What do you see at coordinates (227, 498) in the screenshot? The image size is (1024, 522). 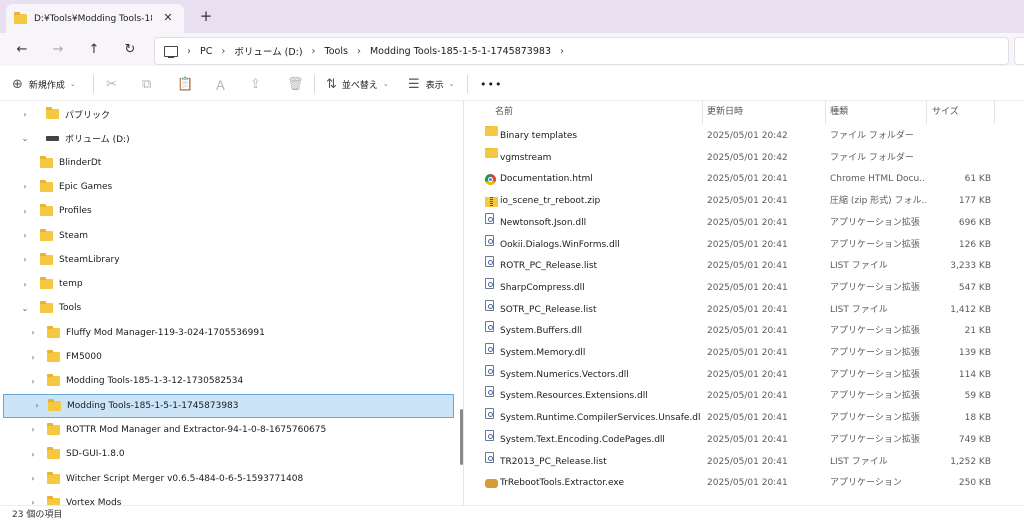 I see `tree-item: › Vortex Mods` at bounding box center [227, 498].